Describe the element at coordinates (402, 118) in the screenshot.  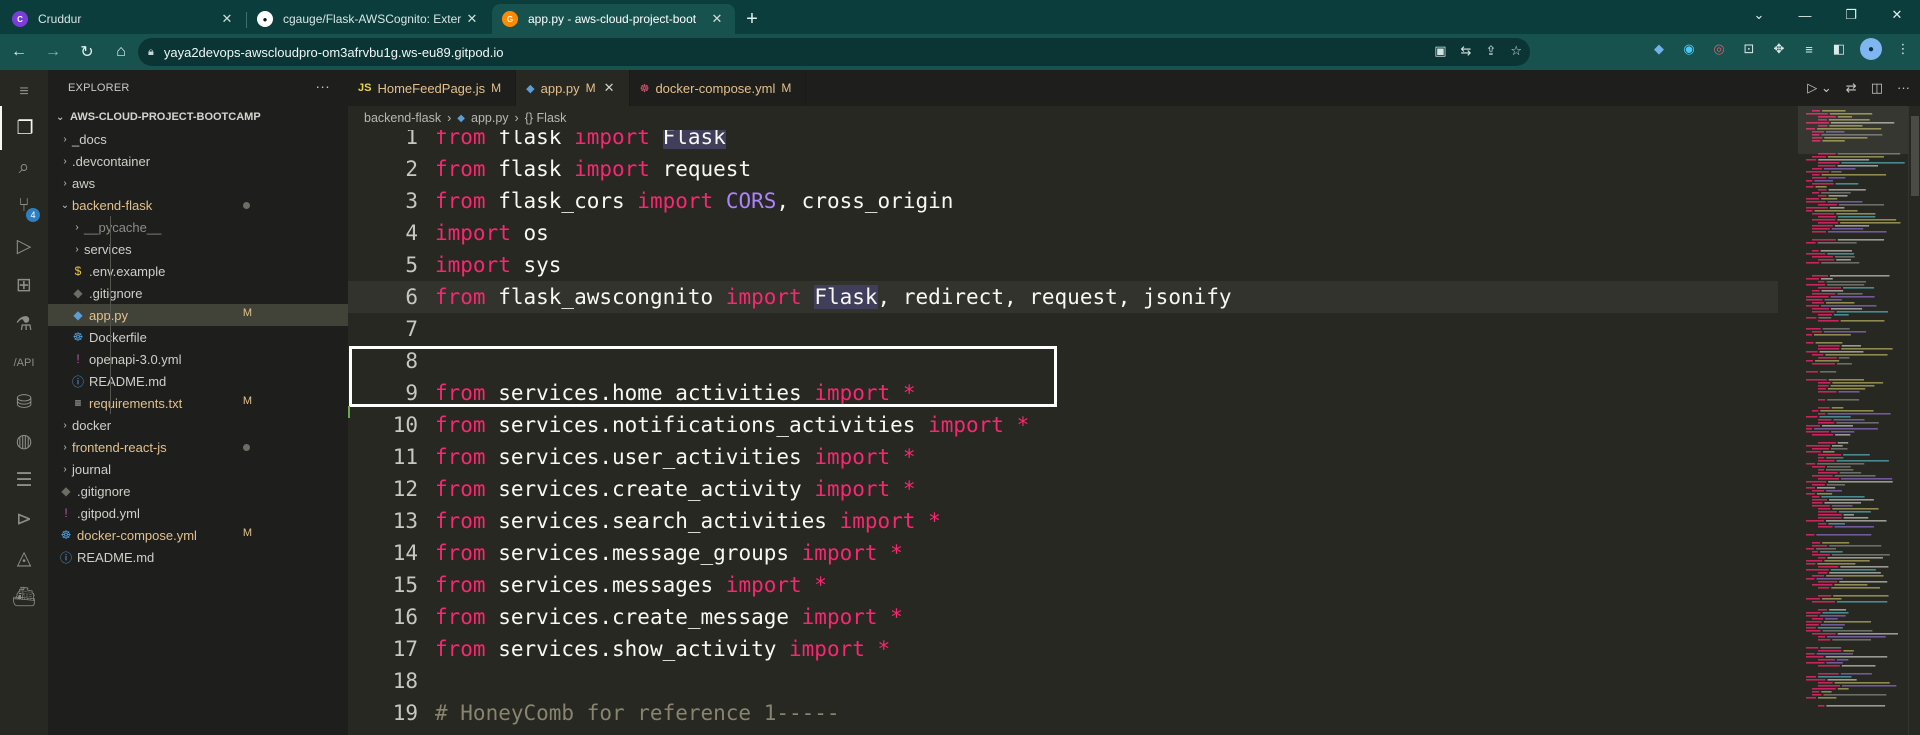
I see `breadcrumb-folder: backend-flask` at that location.